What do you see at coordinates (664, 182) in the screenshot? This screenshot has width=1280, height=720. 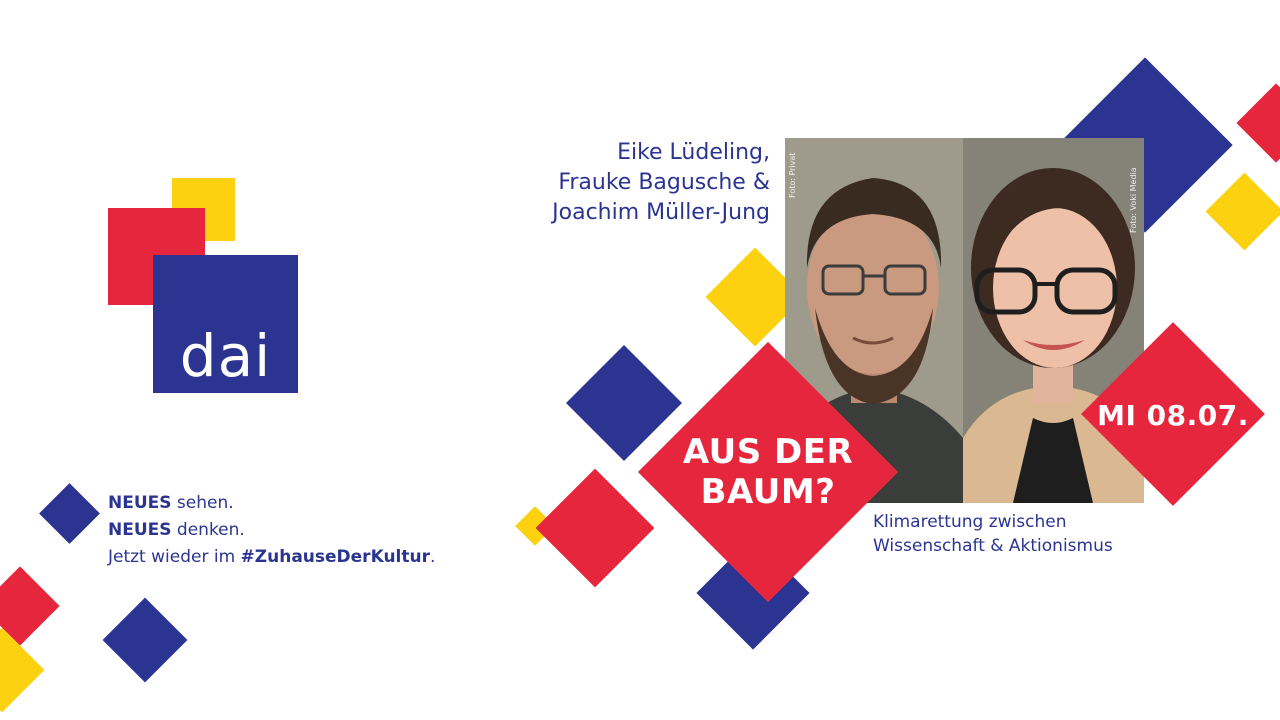 I see `speaker-name: Frauke Bagusche &` at bounding box center [664, 182].